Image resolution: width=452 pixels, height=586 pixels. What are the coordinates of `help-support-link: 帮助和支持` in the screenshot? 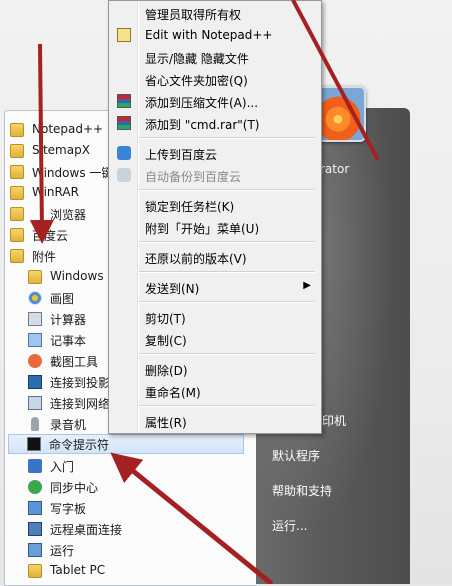 It's located at (302, 490).